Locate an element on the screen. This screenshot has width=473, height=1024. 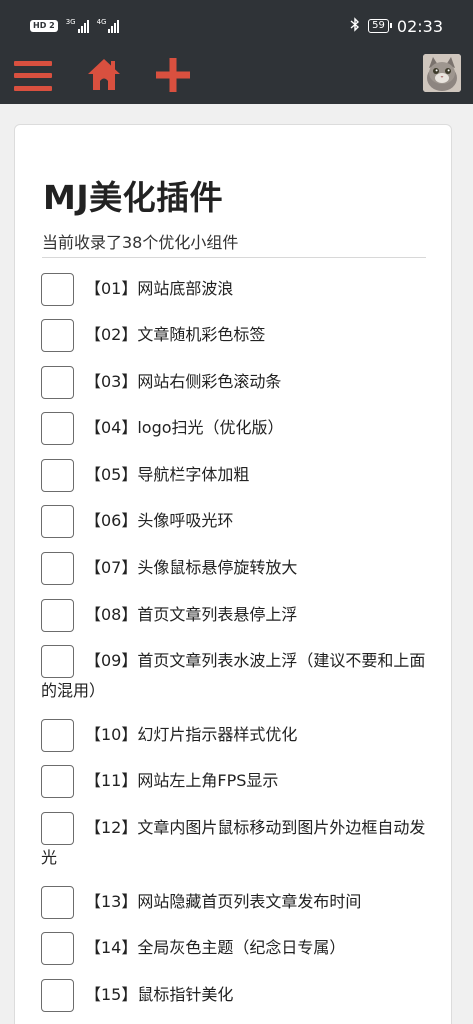
list-item: 【08】首页文章列表悬停上浮 is located at coordinates (236, 615).